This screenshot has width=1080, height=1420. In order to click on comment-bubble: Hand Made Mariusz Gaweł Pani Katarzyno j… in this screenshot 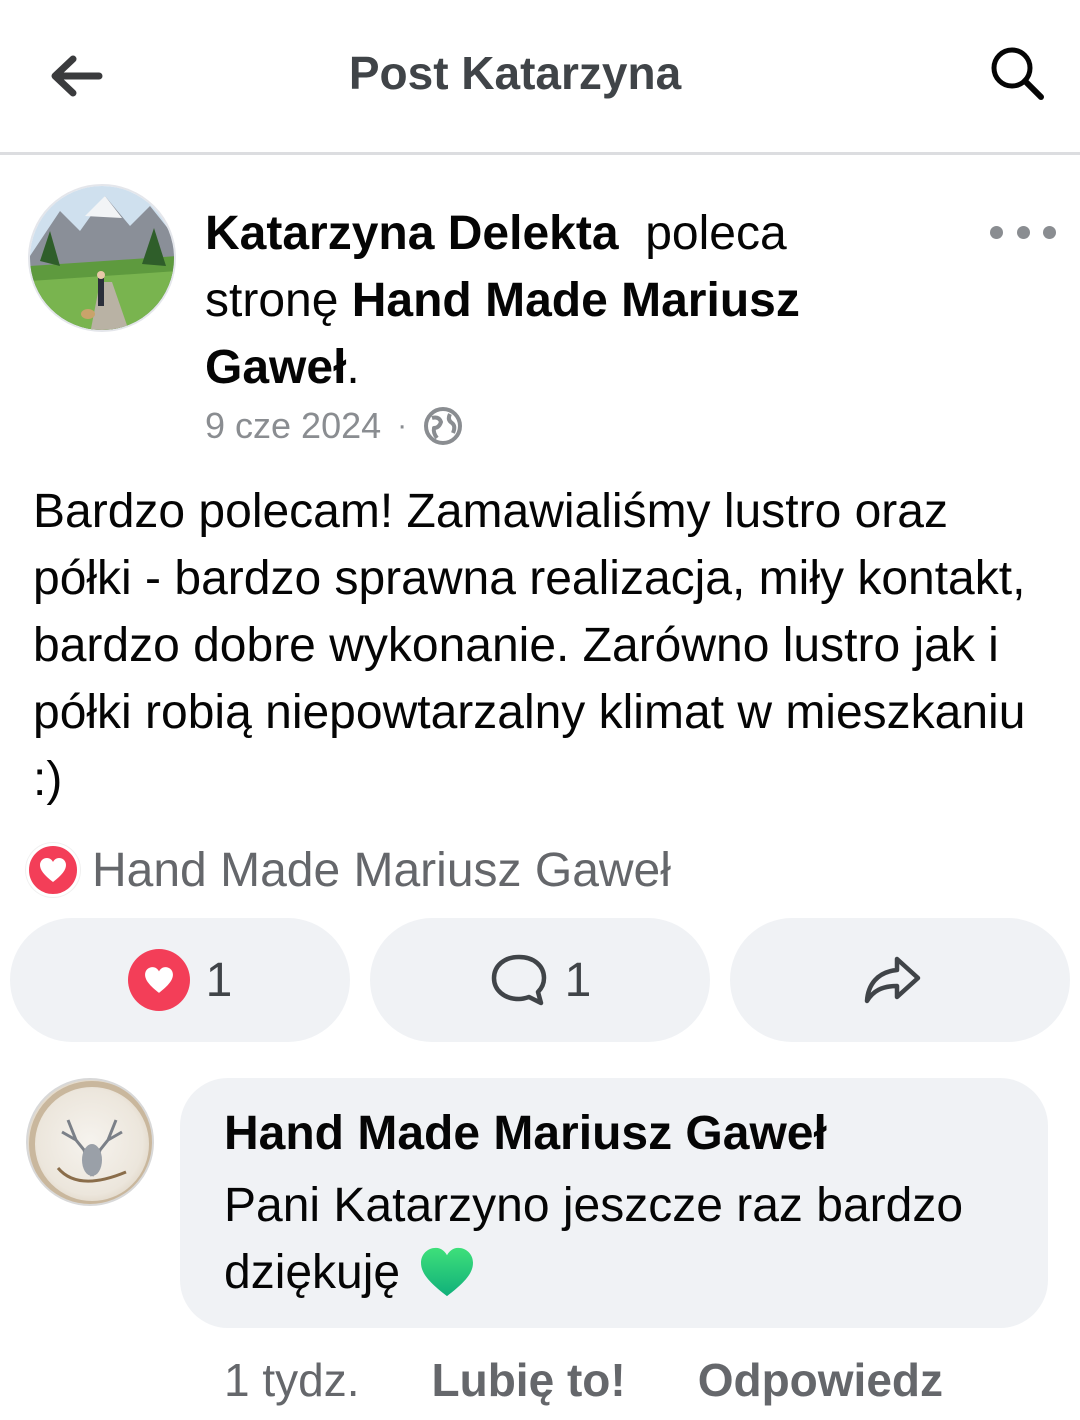, I will do `click(614, 1203)`.